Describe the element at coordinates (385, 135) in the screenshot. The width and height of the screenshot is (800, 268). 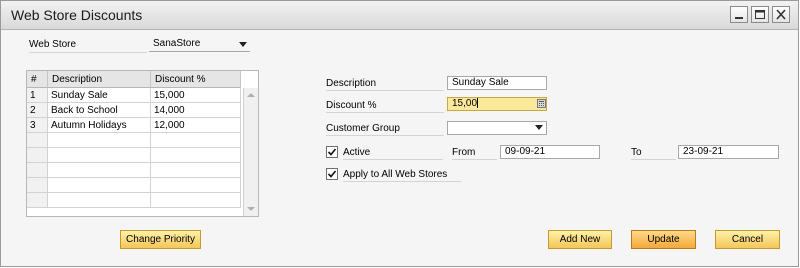
I see `customer-group-underline` at that location.